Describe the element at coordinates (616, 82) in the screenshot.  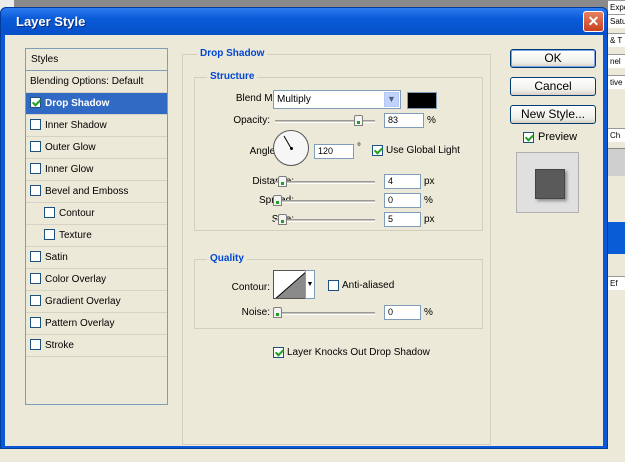
I see `background-strip: tive` at that location.